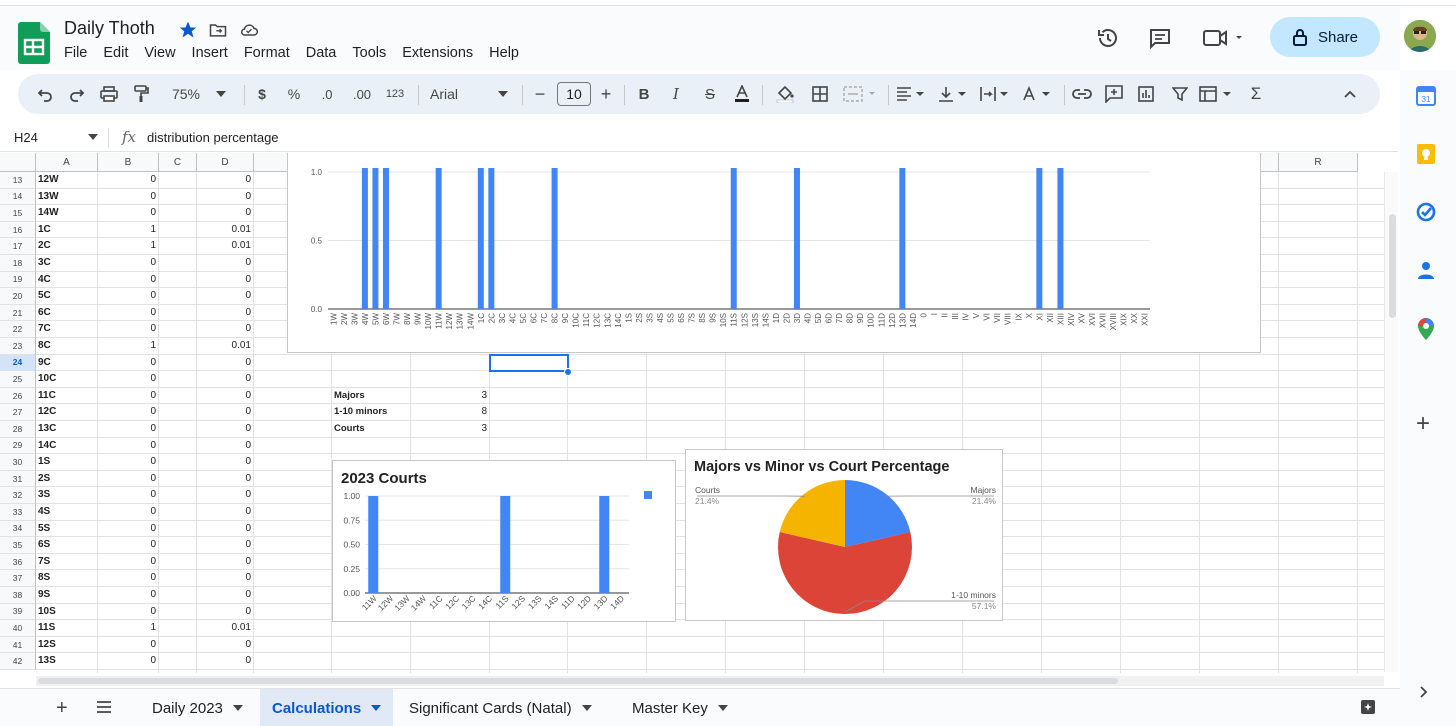 Image resolution: width=1456 pixels, height=726 pixels. What do you see at coordinates (18, 280) in the screenshot?
I see `row-header: 19` at bounding box center [18, 280].